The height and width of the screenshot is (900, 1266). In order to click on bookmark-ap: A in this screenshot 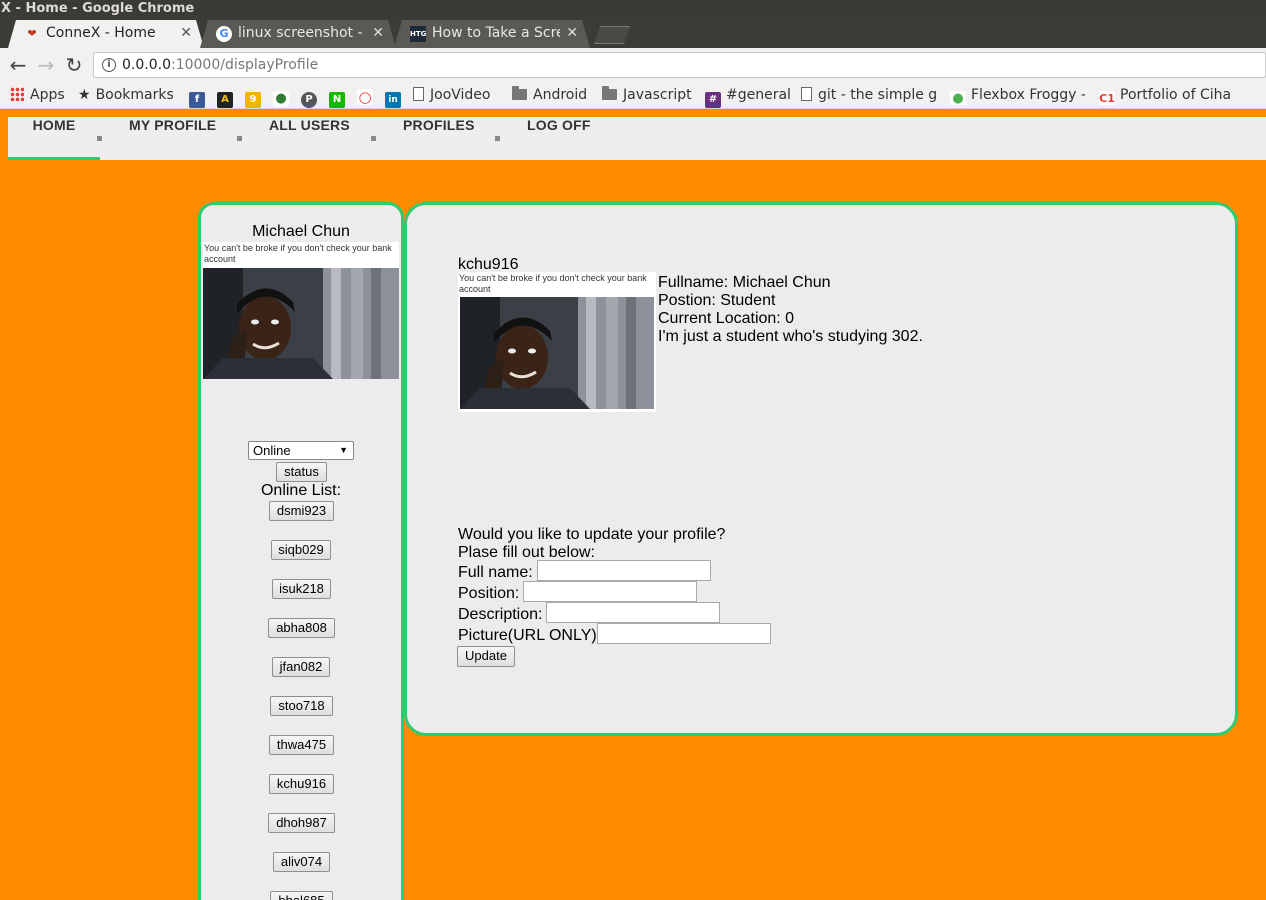, I will do `click(225, 96)`.